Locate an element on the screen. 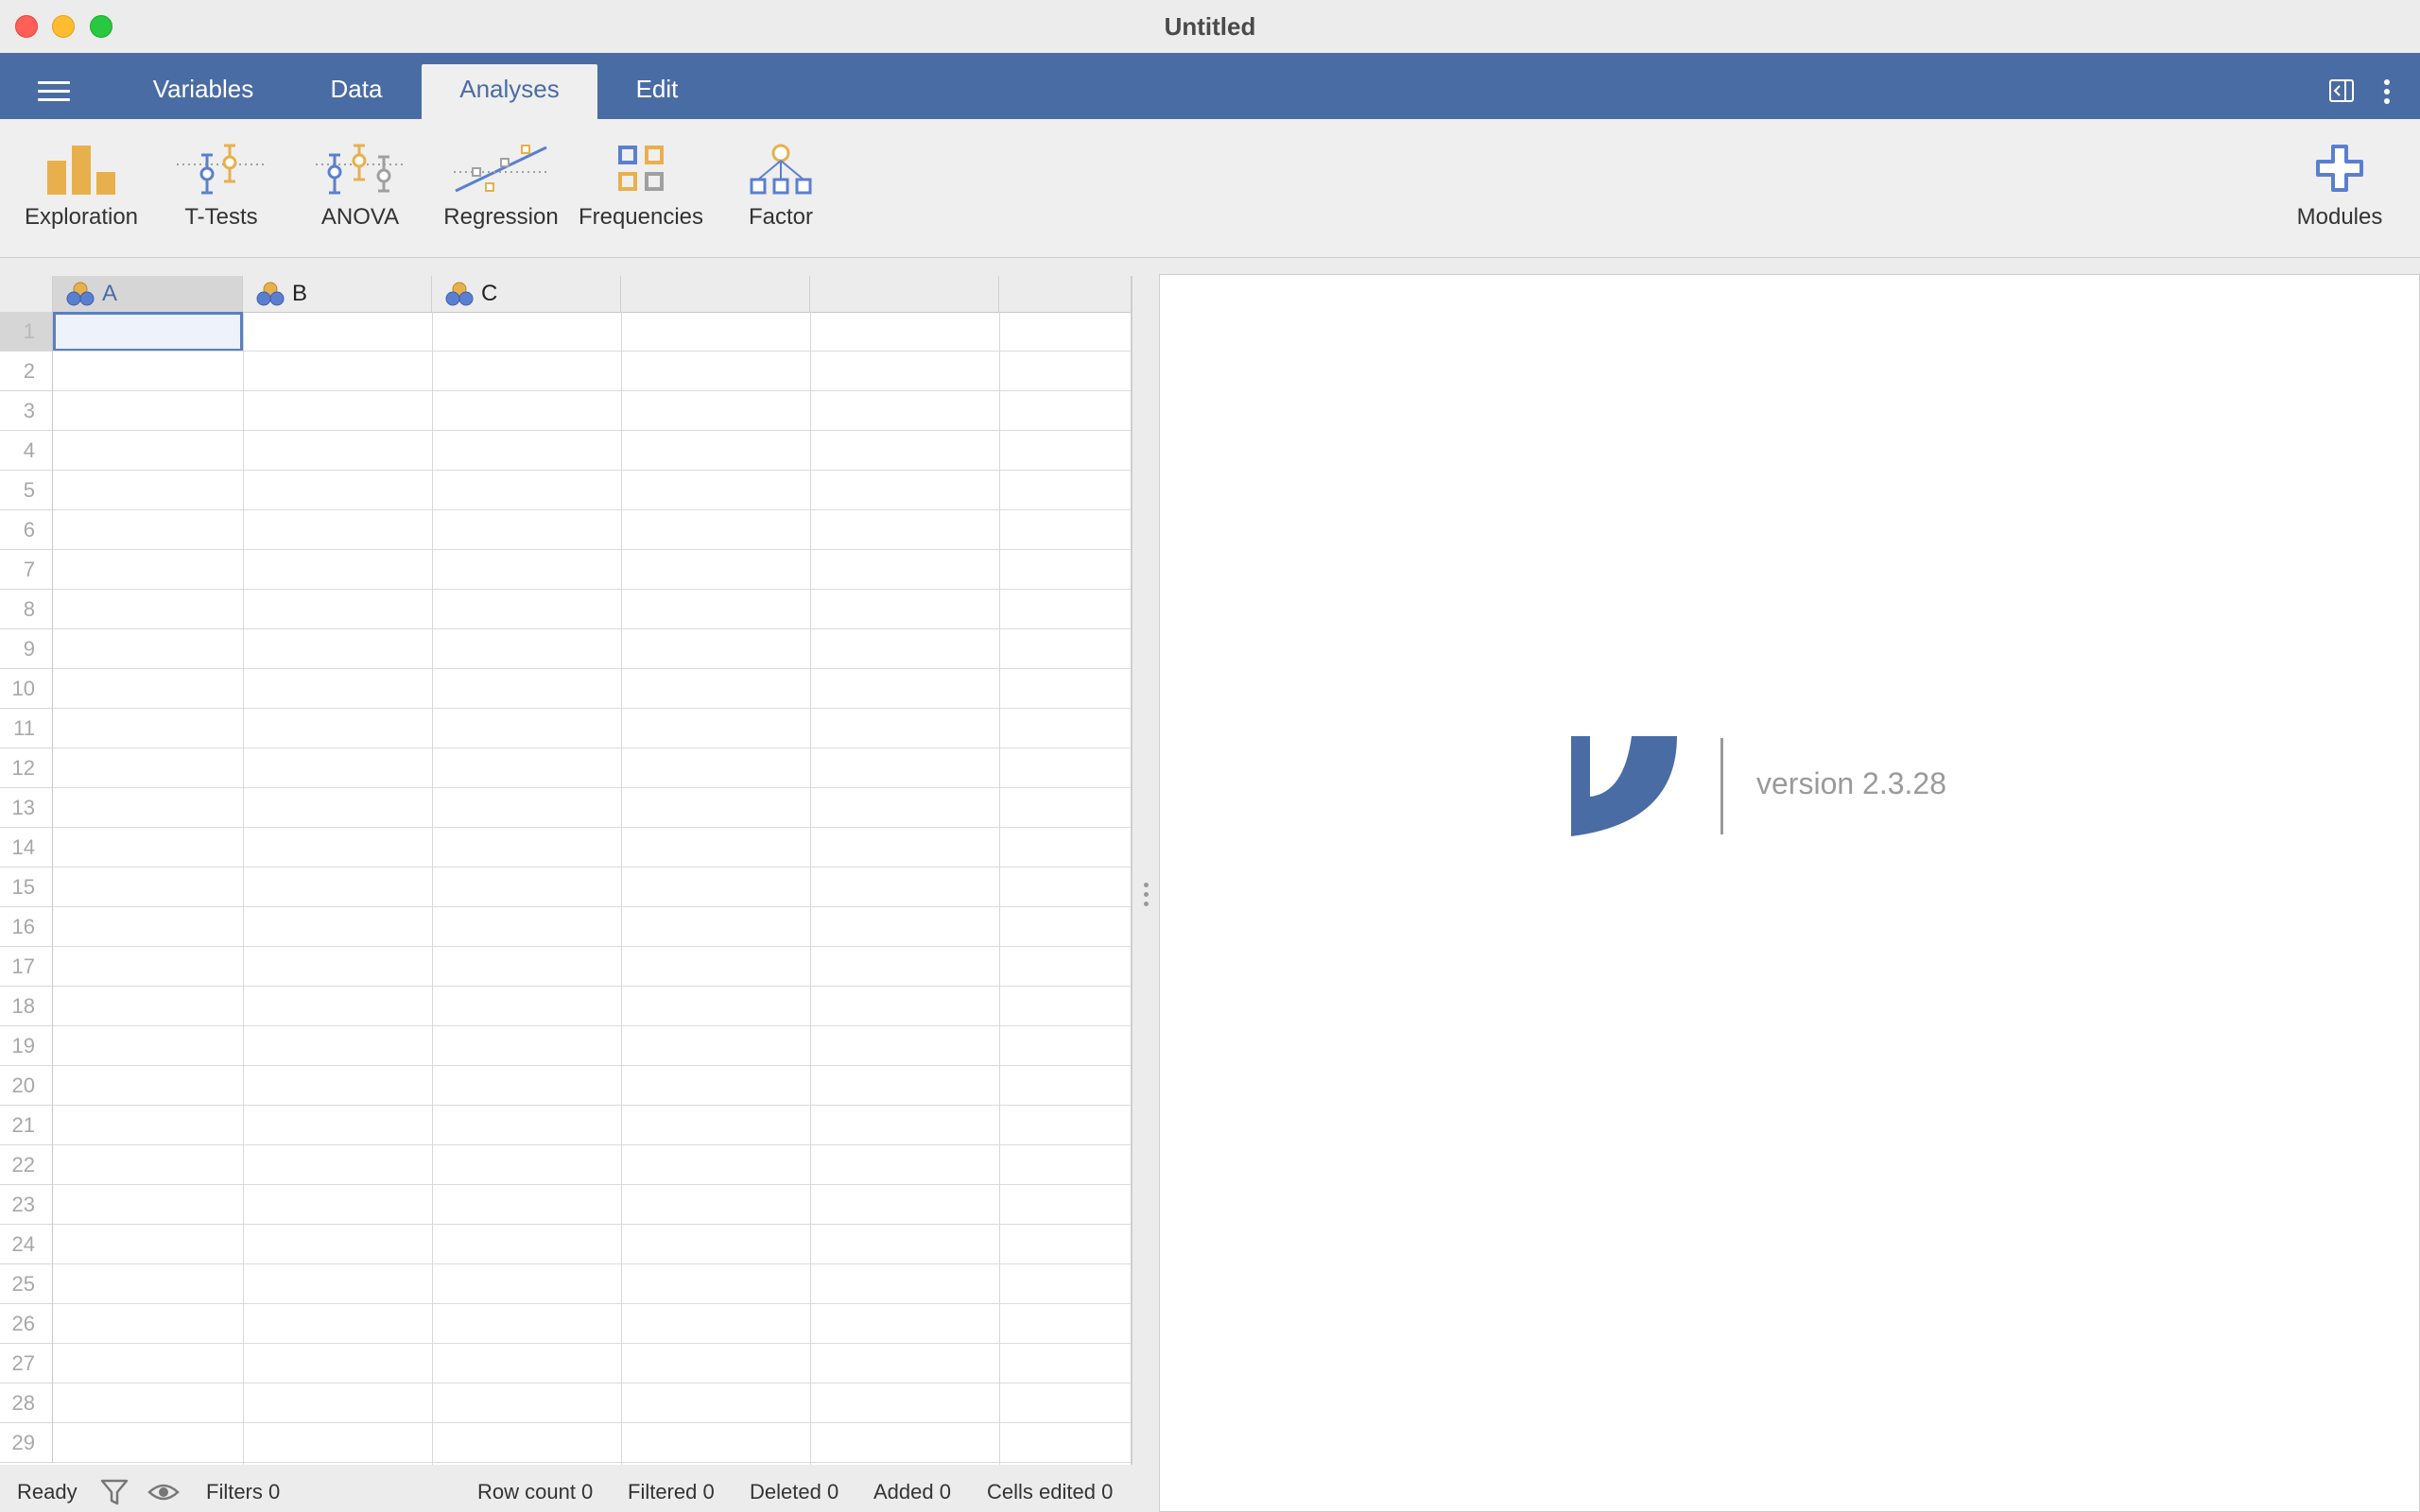 This screenshot has height=1512, width=2420. t-tests-button: T-Tests is located at coordinates (221, 188).